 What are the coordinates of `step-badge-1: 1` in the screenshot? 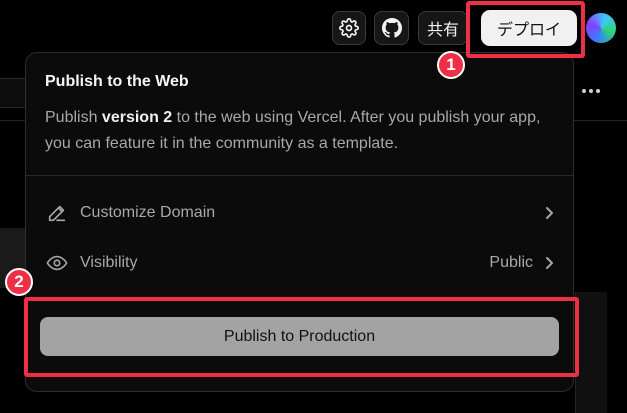 It's located at (451, 65).